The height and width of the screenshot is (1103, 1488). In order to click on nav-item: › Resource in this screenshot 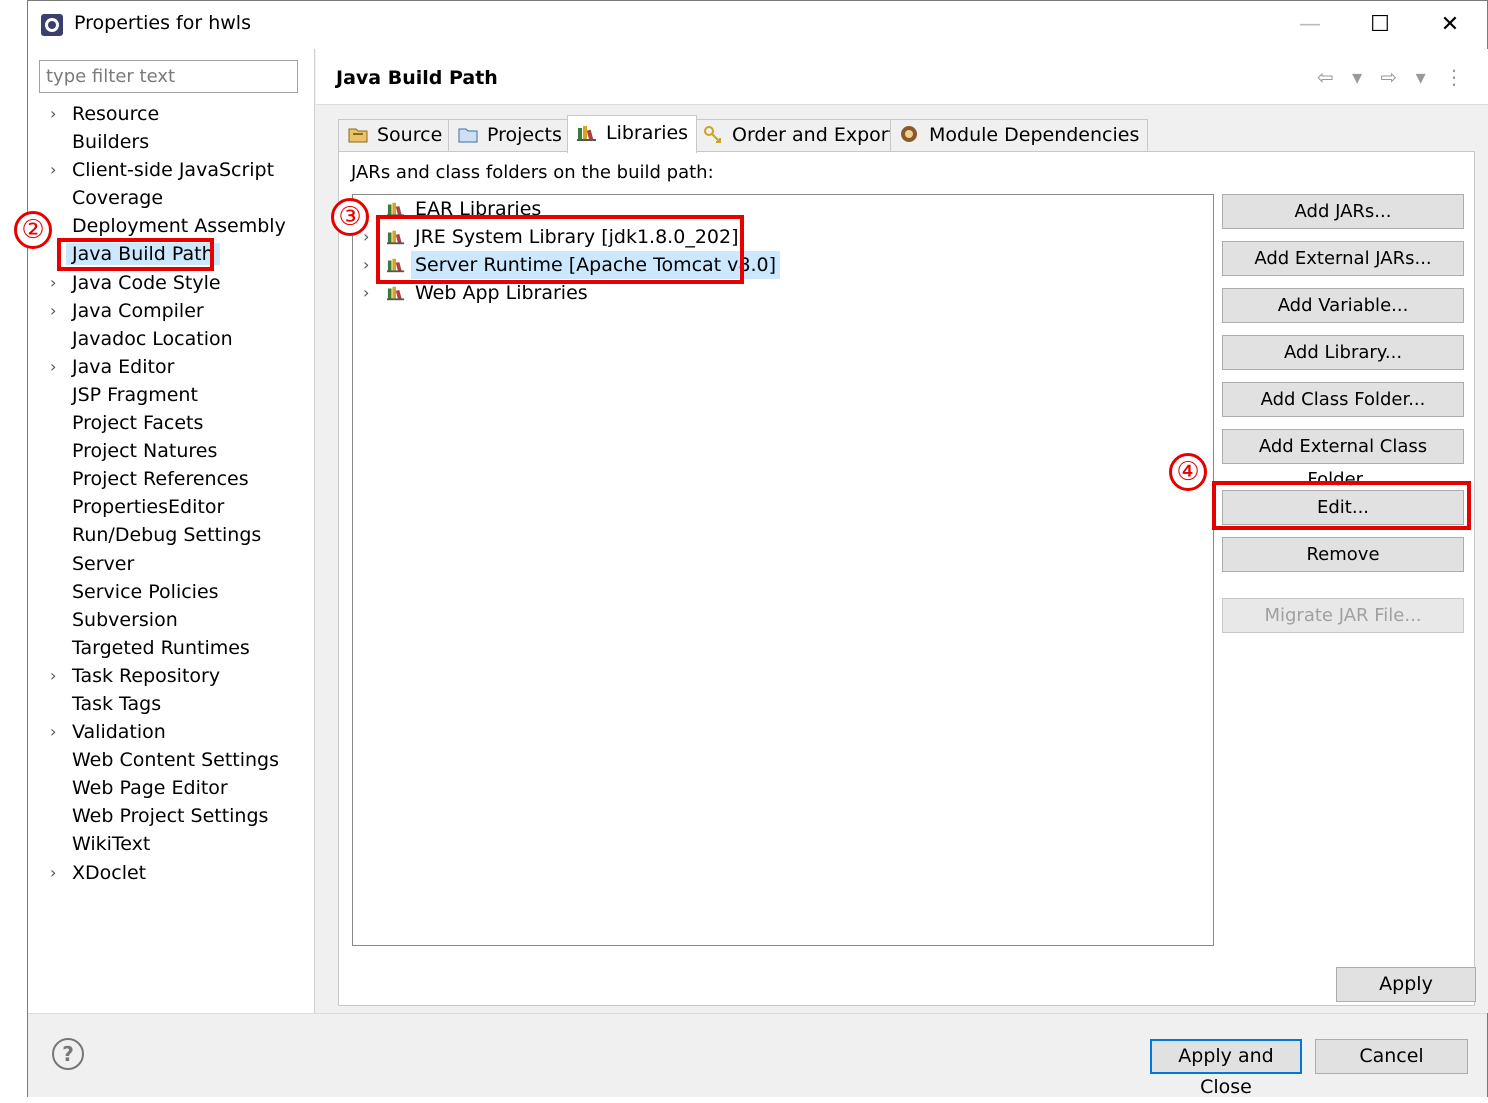, I will do `click(171, 114)`.